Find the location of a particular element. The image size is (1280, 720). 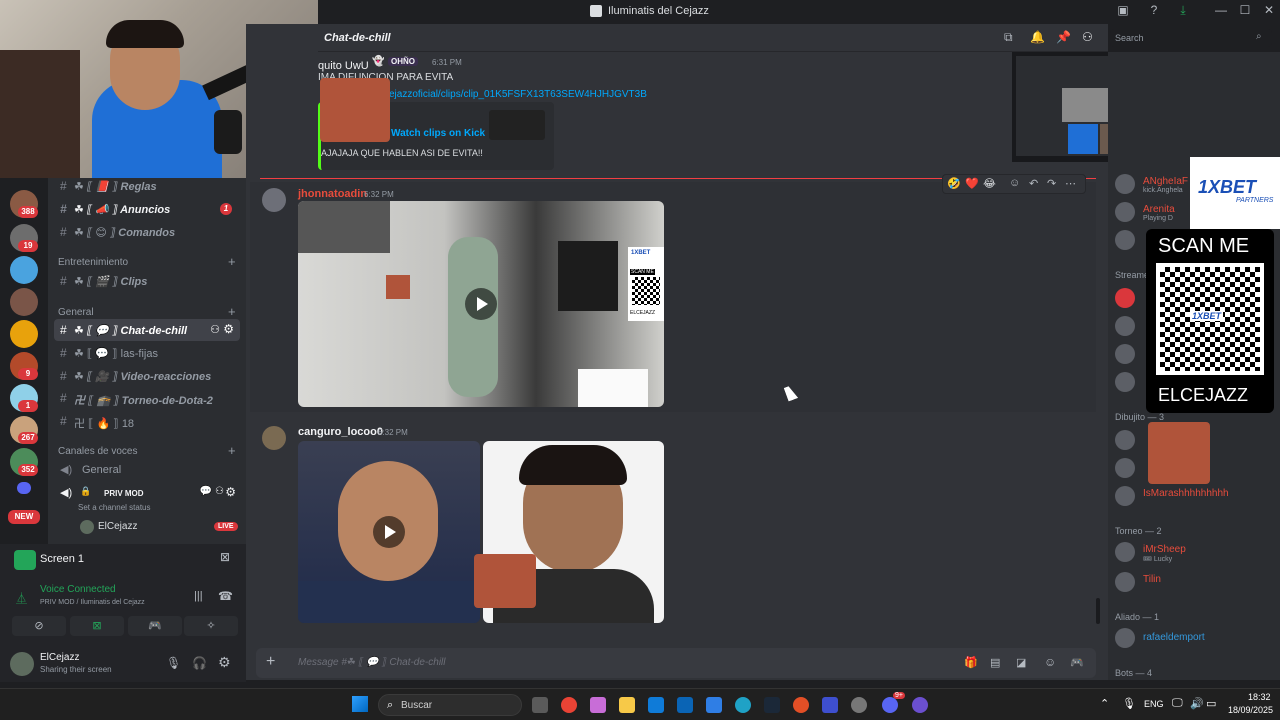

settings-icon: ⚙ is located at coordinates (224, 662).